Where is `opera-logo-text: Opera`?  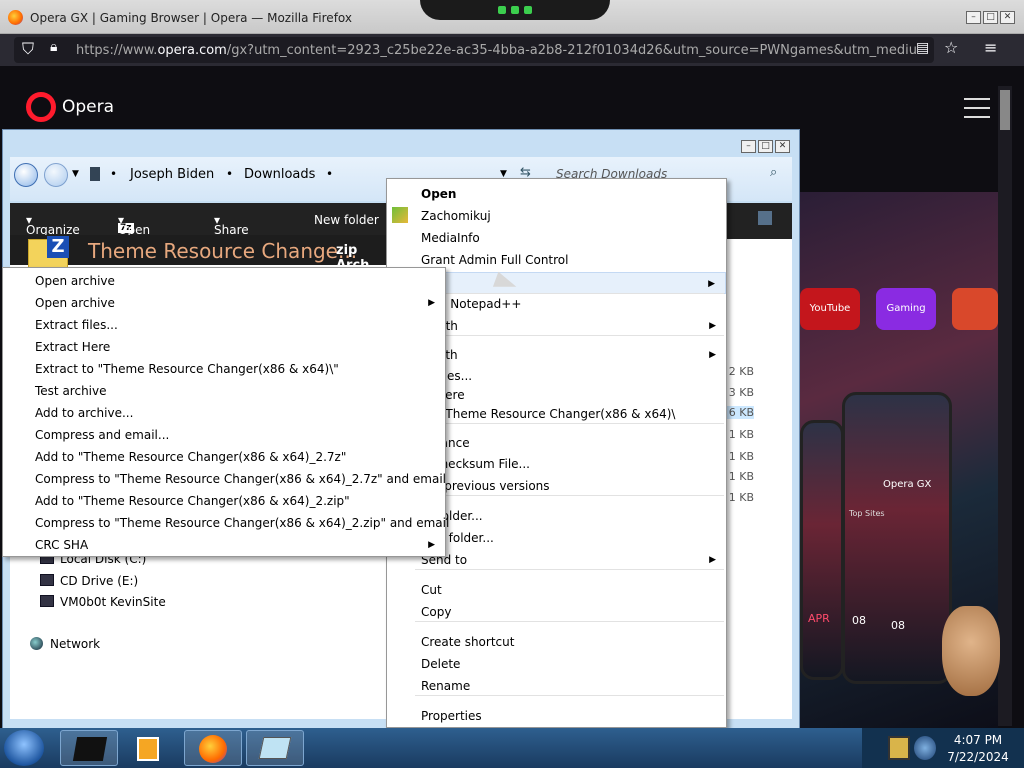
opera-logo-text: Opera is located at coordinates (88, 107).